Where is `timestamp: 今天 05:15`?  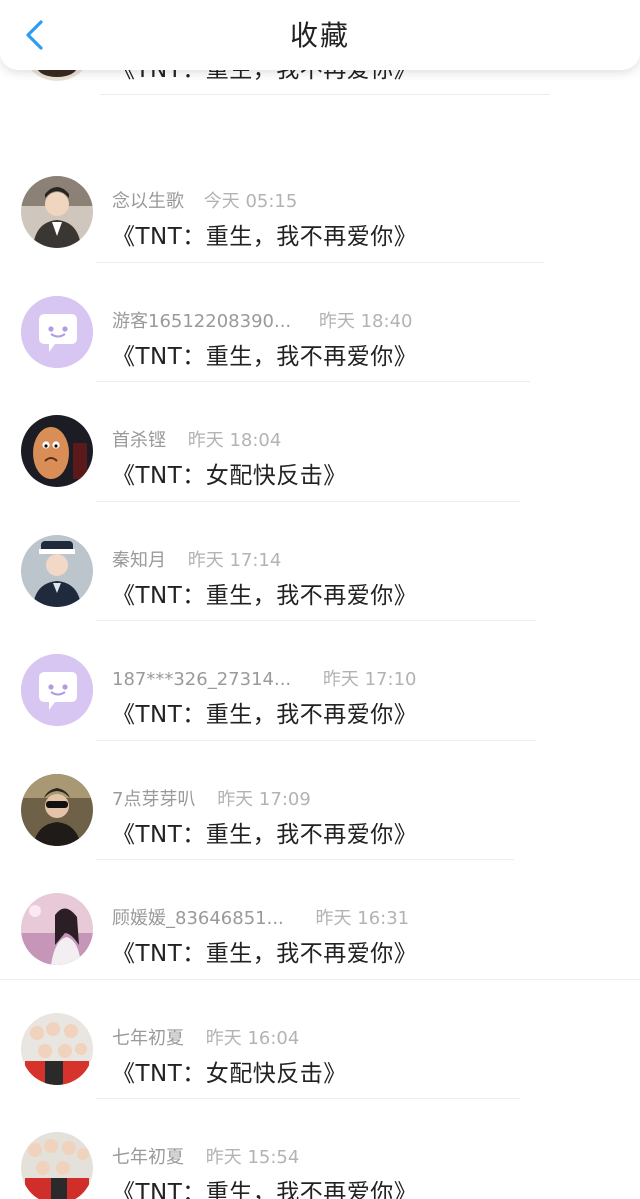
timestamp: 今天 05:15 is located at coordinates (250, 201).